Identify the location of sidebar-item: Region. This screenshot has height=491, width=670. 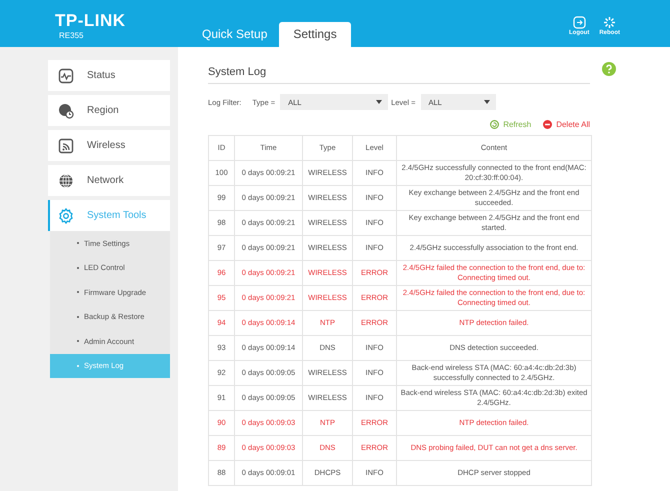
(109, 110).